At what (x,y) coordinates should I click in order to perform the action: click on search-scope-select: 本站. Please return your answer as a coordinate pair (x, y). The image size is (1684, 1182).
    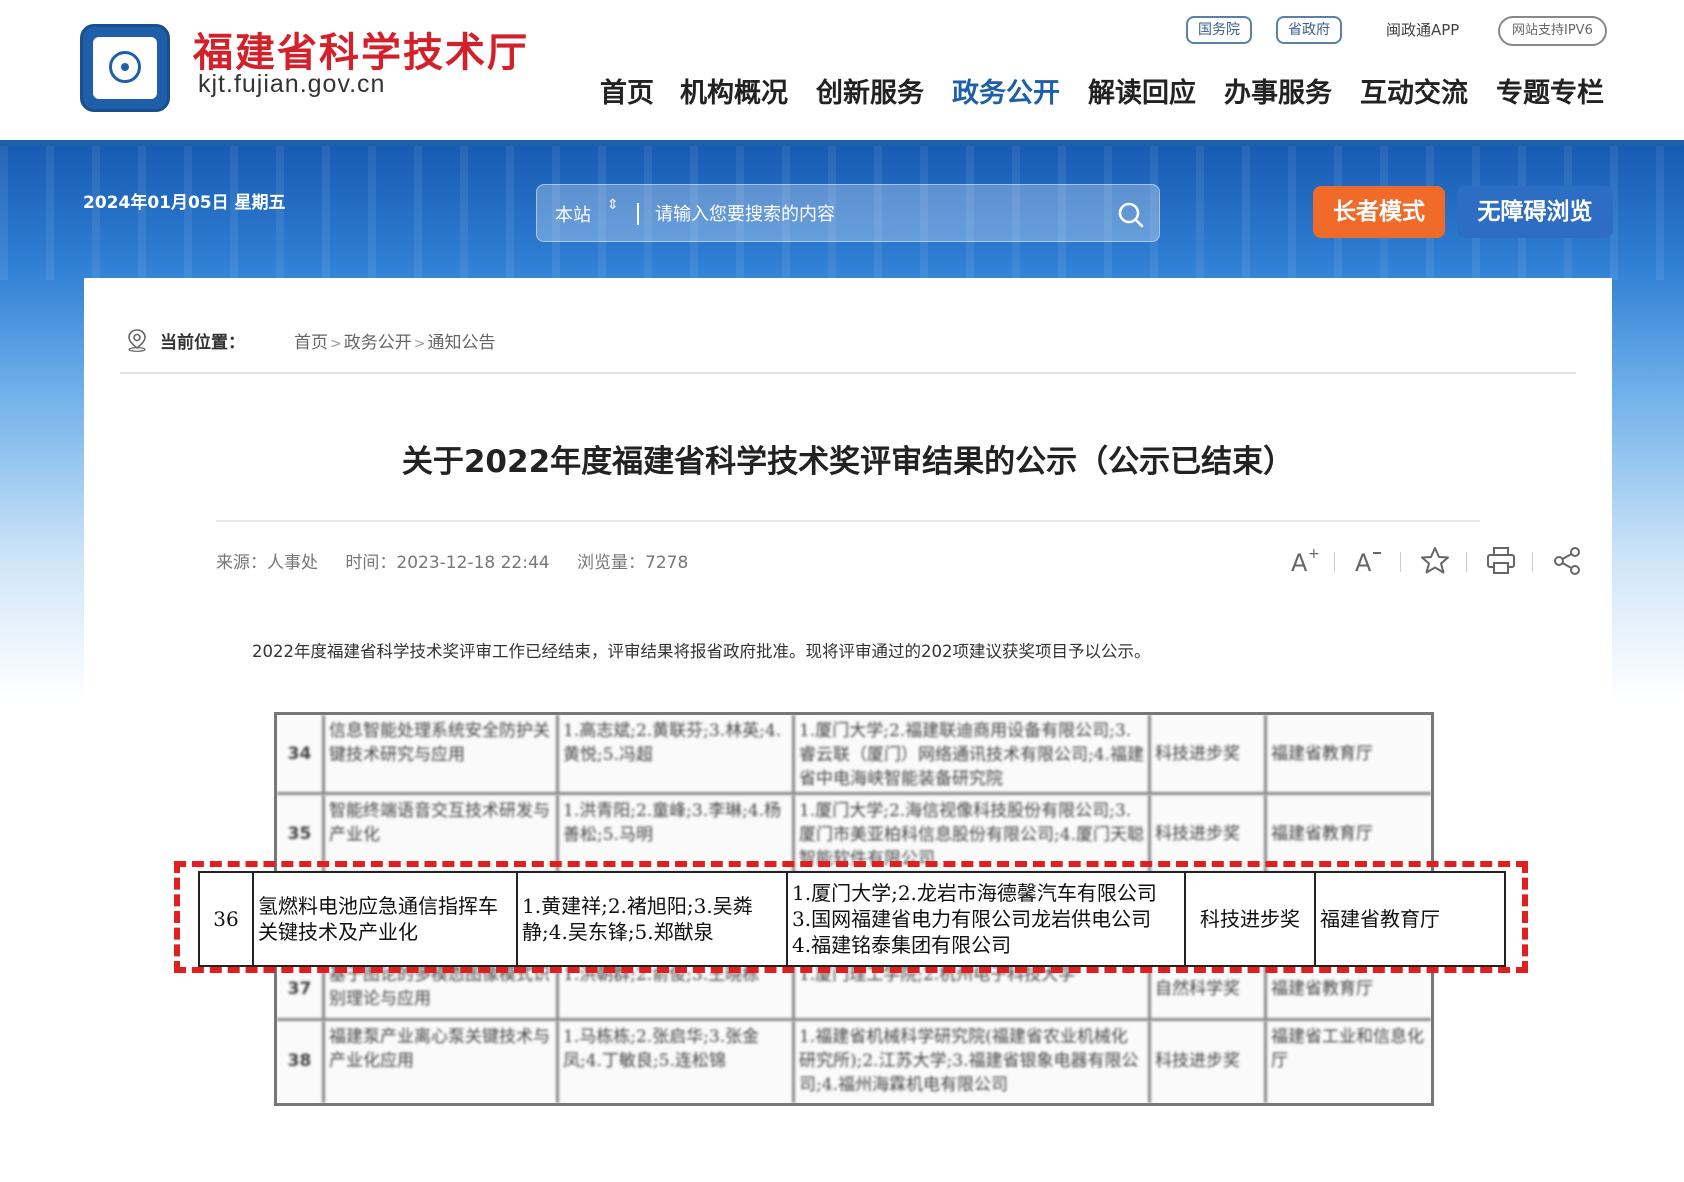
    Looking at the image, I should click on (573, 214).